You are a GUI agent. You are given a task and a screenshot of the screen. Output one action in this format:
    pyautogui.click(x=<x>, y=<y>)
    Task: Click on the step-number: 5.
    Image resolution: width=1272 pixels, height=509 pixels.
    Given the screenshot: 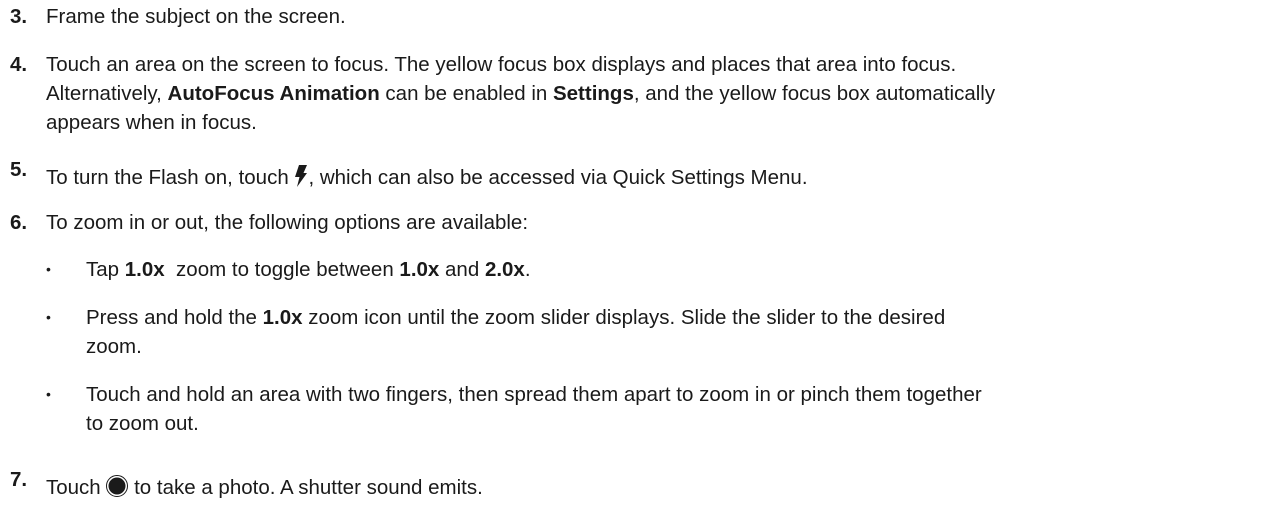 What is the action you would take?
    pyautogui.click(x=19, y=169)
    